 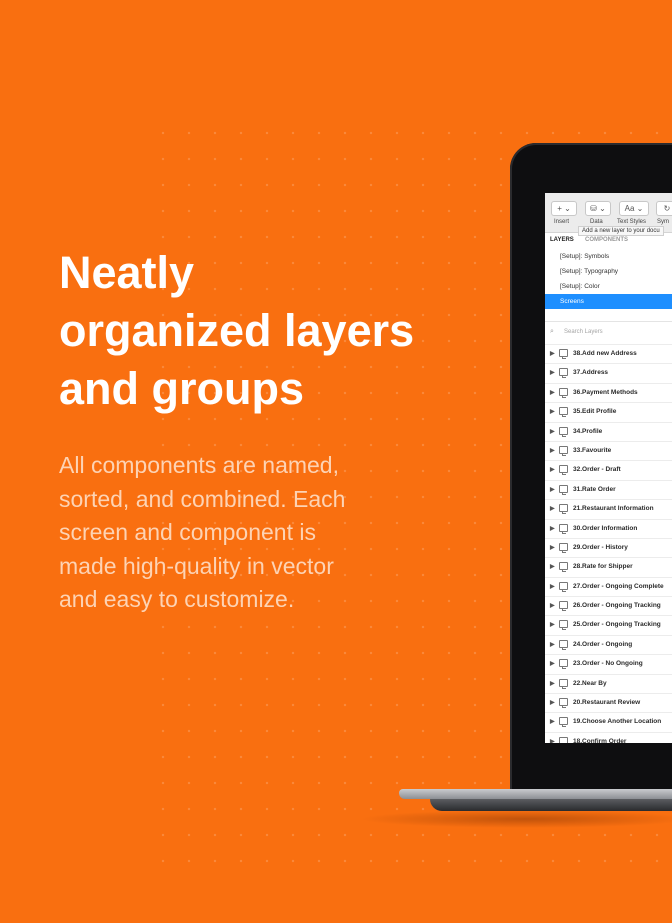 What do you see at coordinates (605, 353) in the screenshot?
I see `layer-name: 38.Add new Address` at bounding box center [605, 353].